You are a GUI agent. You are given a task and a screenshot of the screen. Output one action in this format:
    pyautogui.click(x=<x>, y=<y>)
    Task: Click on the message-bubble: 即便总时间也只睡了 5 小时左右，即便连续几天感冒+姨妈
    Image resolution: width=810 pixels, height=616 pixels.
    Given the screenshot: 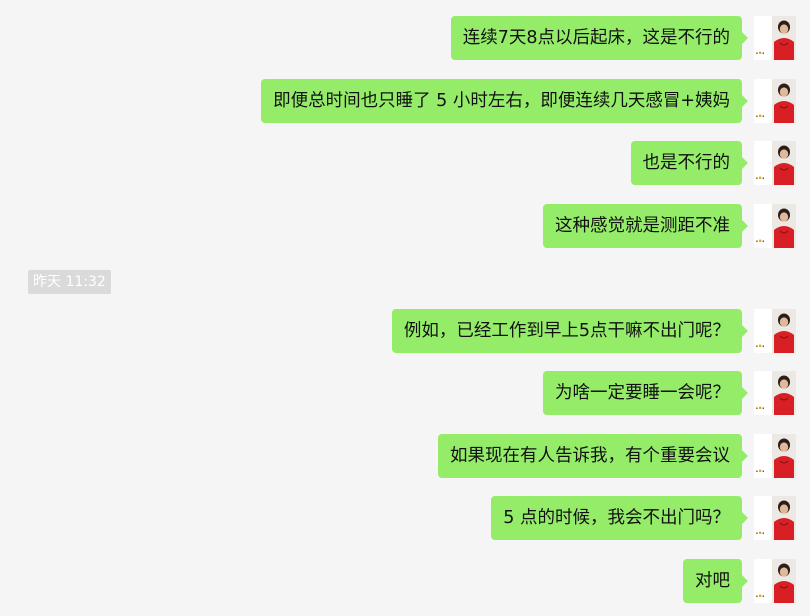 What is the action you would take?
    pyautogui.click(x=504, y=101)
    